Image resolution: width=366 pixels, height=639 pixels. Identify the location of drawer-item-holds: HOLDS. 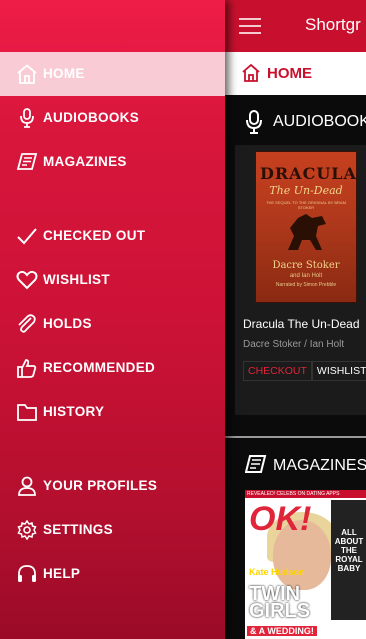
(112, 324).